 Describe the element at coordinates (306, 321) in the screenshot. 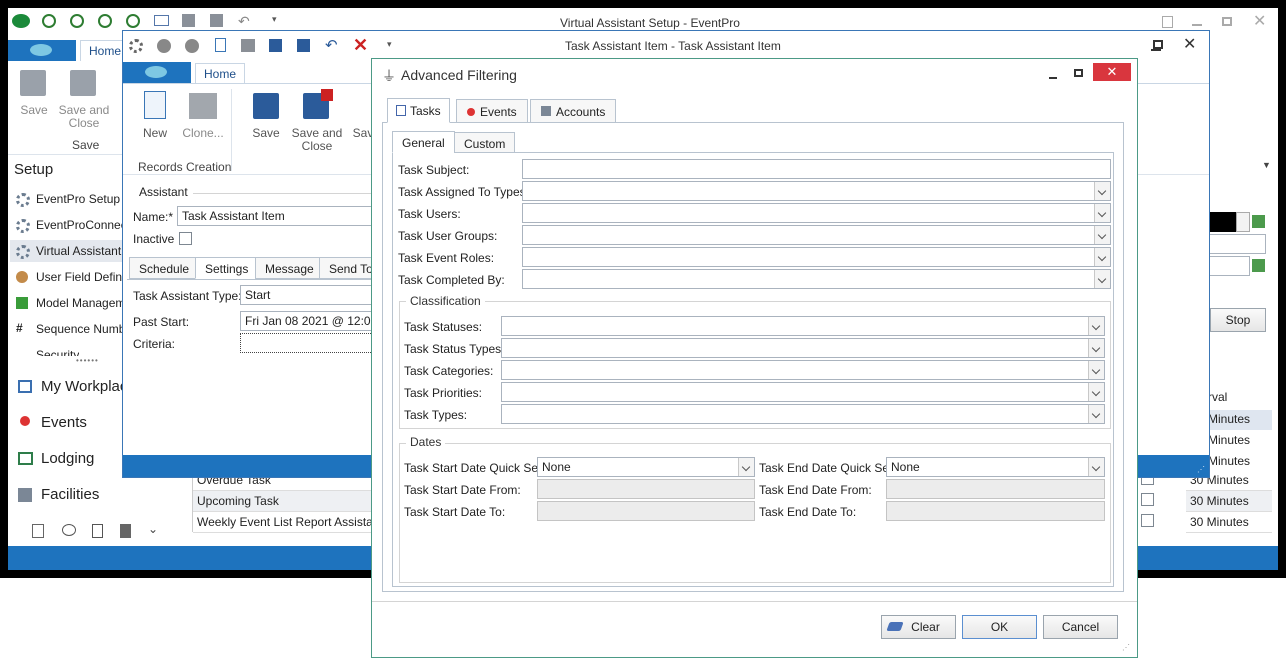

I see `past-start-input: Fri Jan 08 2021 @ 12:00 A` at that location.